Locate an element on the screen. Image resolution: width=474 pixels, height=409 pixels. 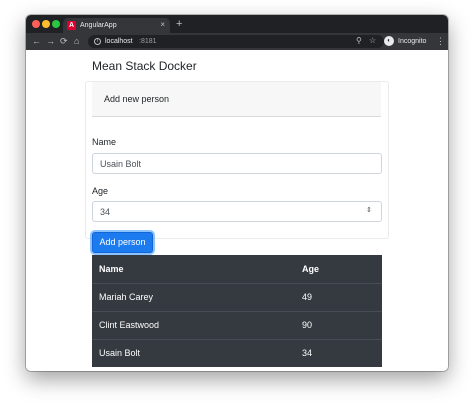
browser-tab: A AngularApp × is located at coordinates (116, 25).